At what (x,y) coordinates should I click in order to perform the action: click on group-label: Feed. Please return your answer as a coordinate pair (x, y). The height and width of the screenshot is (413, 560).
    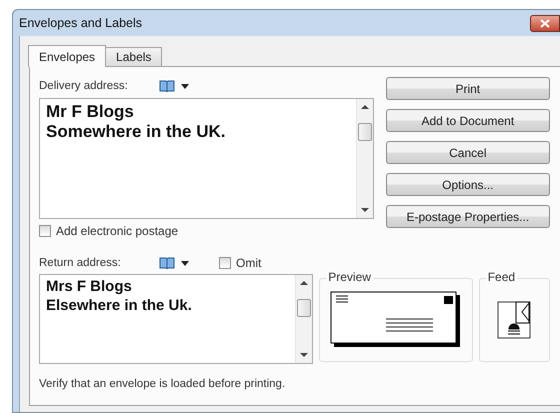
    Looking at the image, I should click on (502, 277).